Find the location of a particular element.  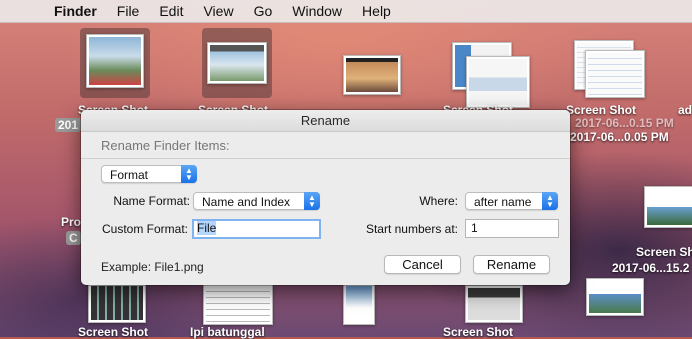

file-label: 2017-06...15.2 is located at coordinates (650, 268).